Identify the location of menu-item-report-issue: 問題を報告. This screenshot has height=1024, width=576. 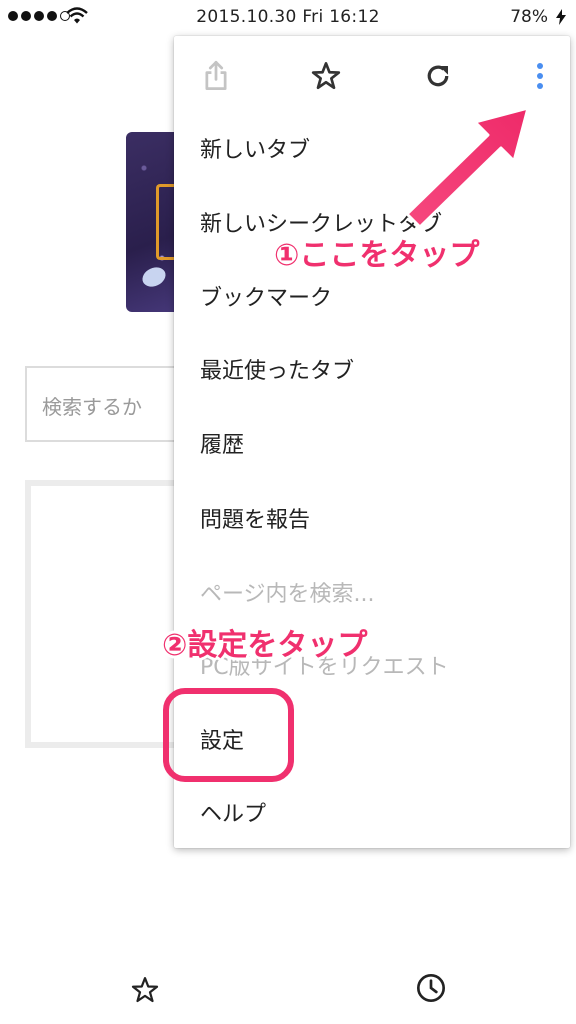
(255, 518).